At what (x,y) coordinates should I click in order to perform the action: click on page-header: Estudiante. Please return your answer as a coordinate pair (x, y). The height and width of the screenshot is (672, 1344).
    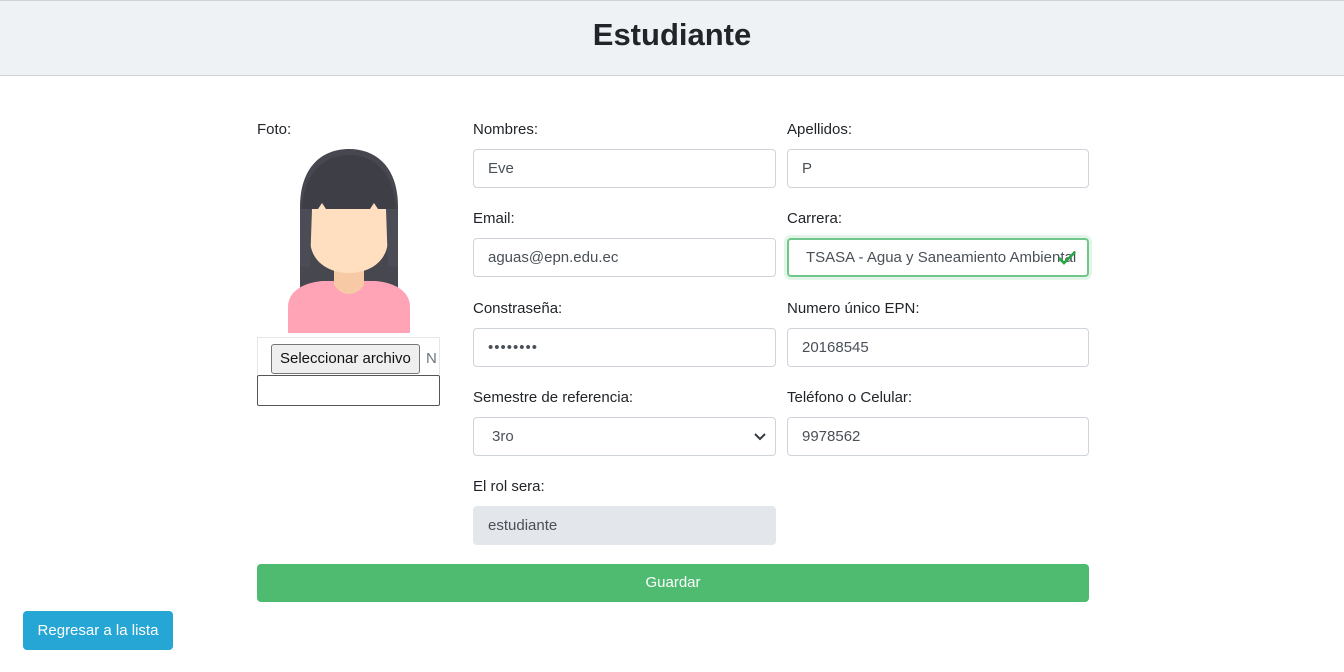
    Looking at the image, I should click on (672, 38).